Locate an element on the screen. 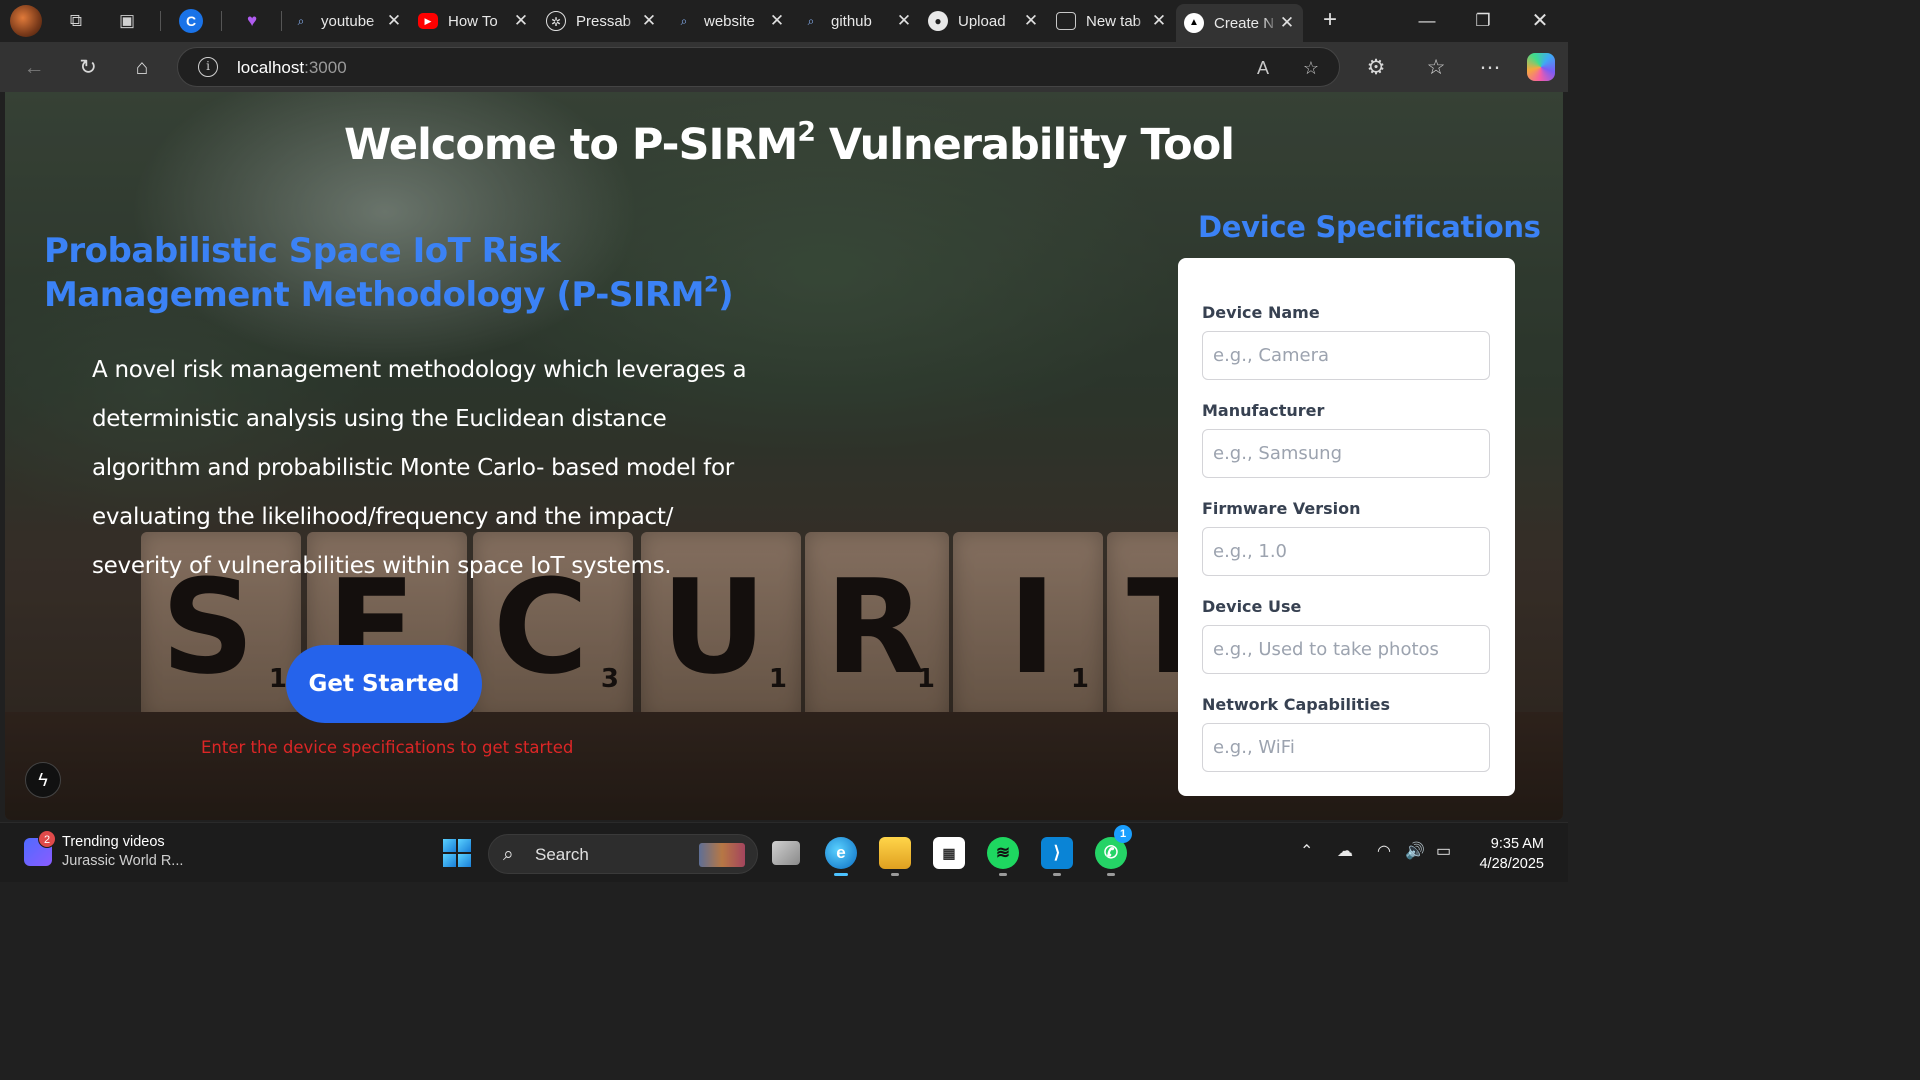  tab-title: Upload is located at coordinates (982, 21).